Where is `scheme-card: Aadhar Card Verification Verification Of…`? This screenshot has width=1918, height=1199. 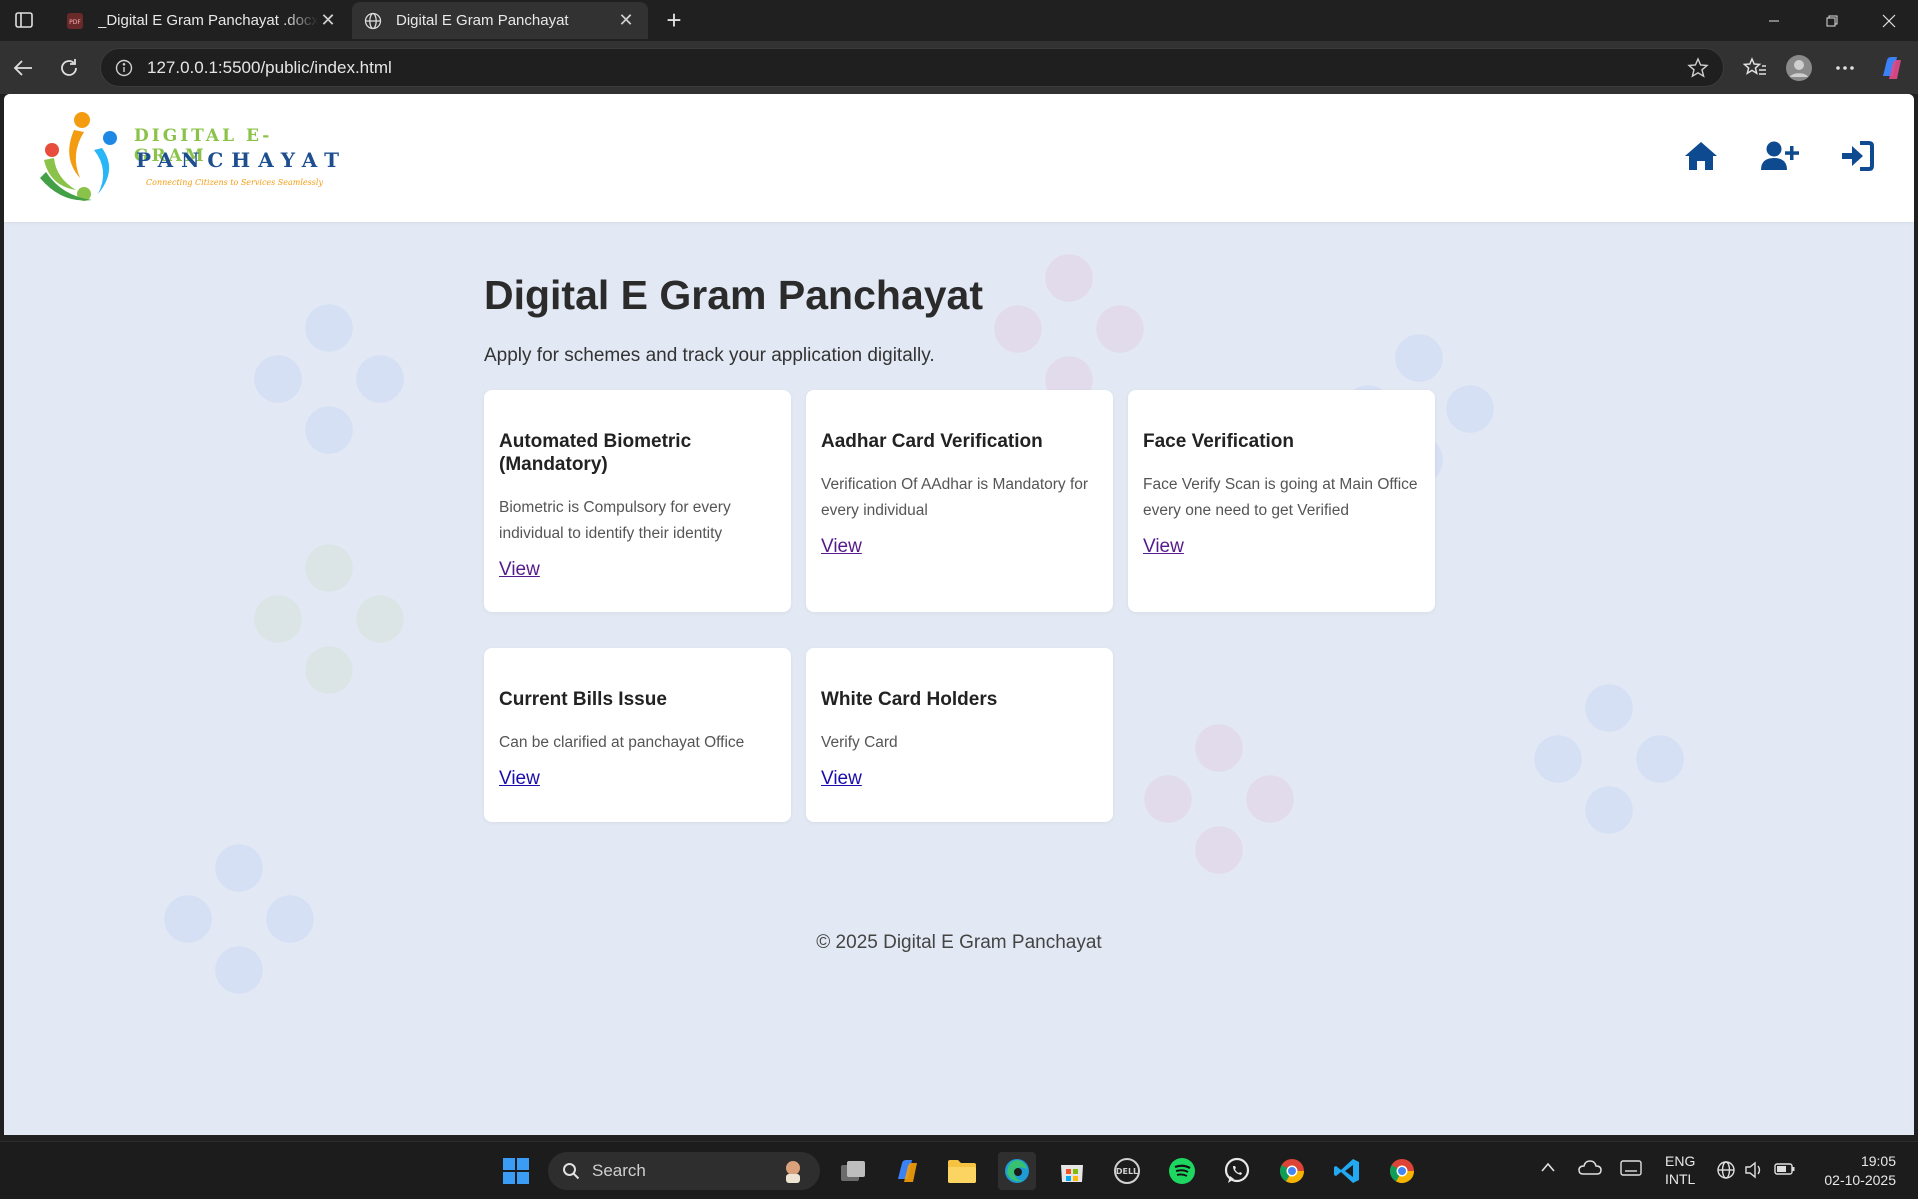
scheme-card: Aadhar Card Verification Verification Of… is located at coordinates (959, 501).